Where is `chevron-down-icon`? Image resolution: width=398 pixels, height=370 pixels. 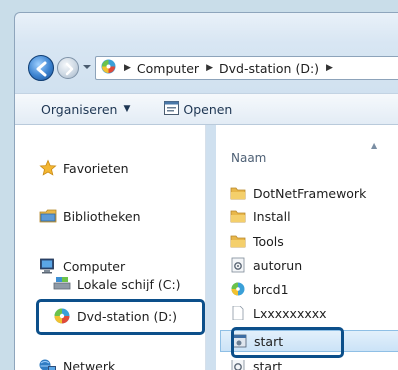
chevron-down-icon is located at coordinates (87, 67).